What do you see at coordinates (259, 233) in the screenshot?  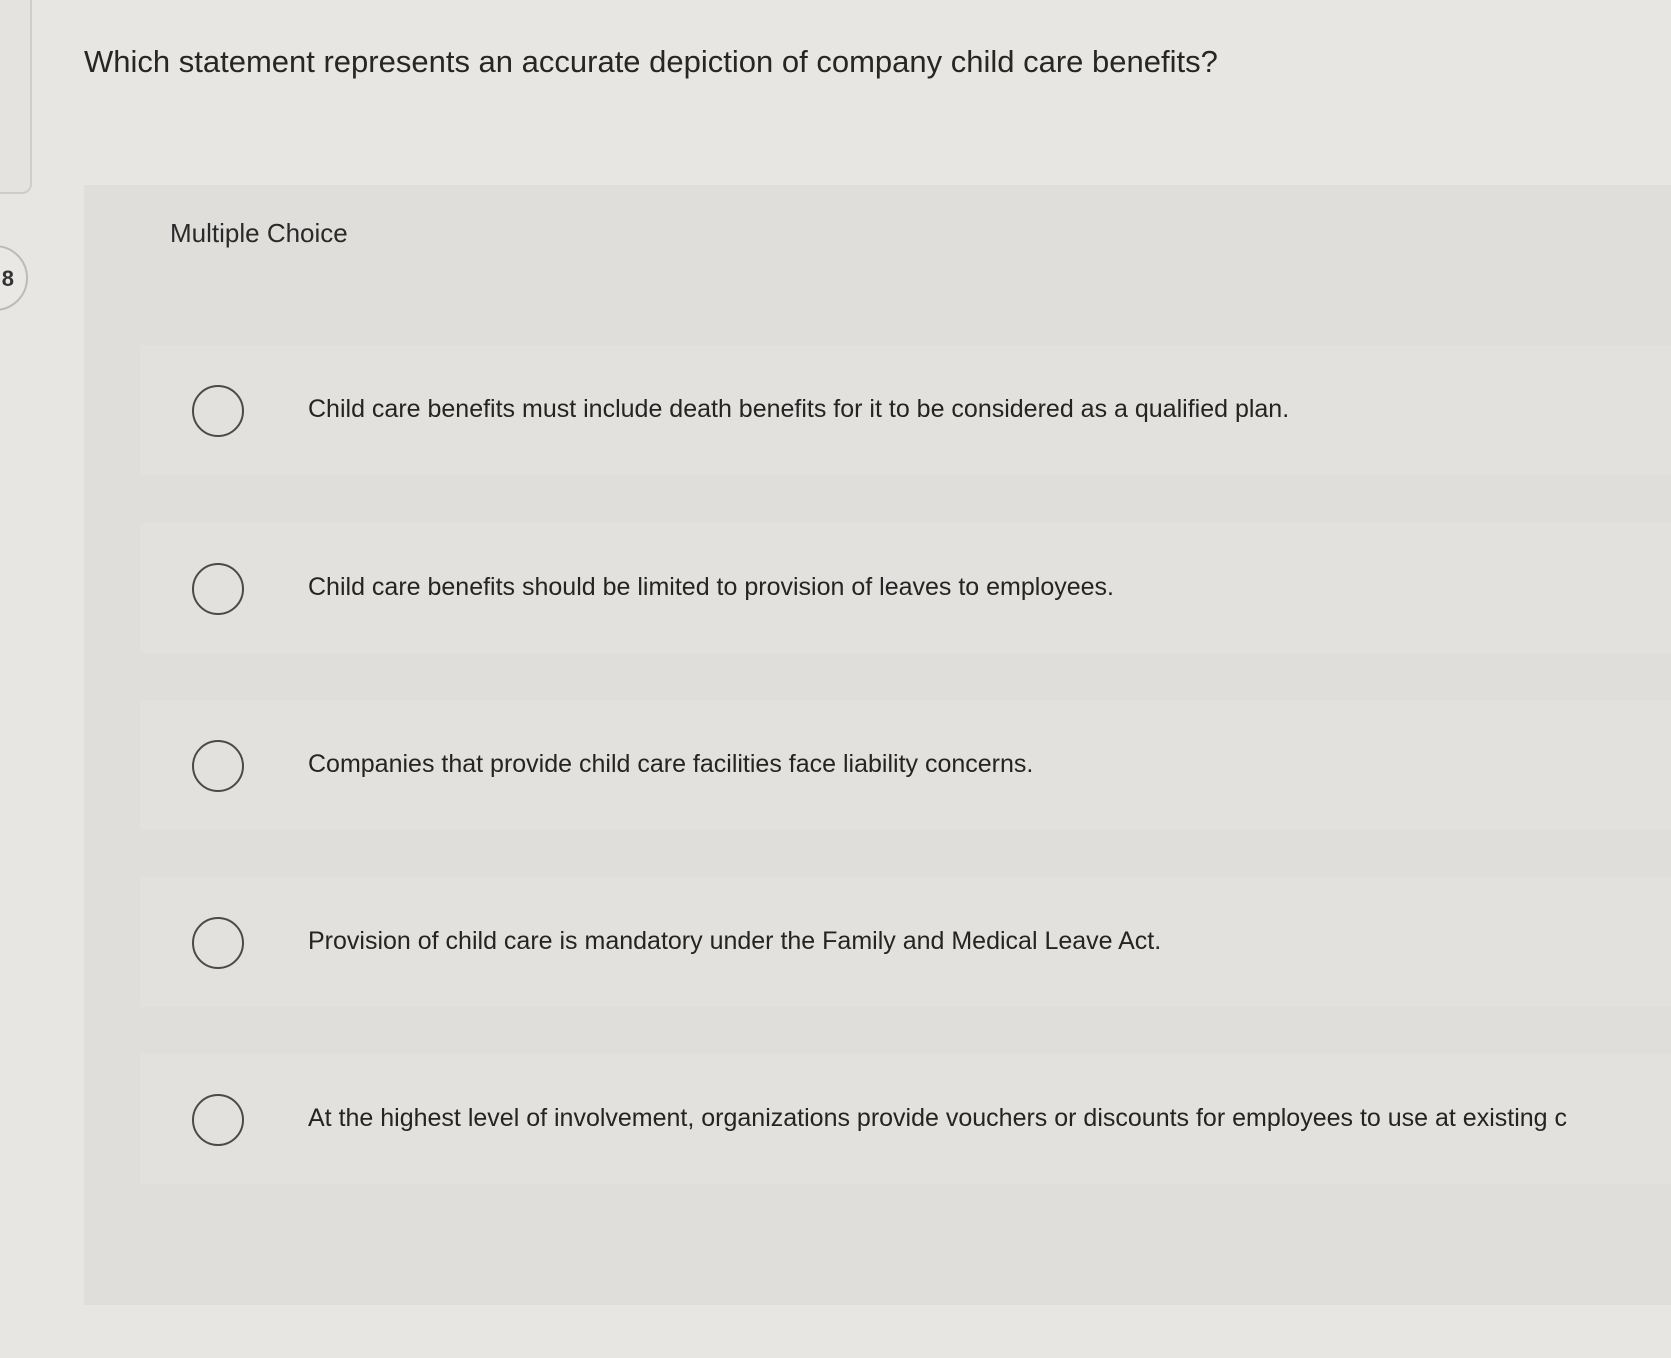 I see `choice-type-label: Multiple Choice` at bounding box center [259, 233].